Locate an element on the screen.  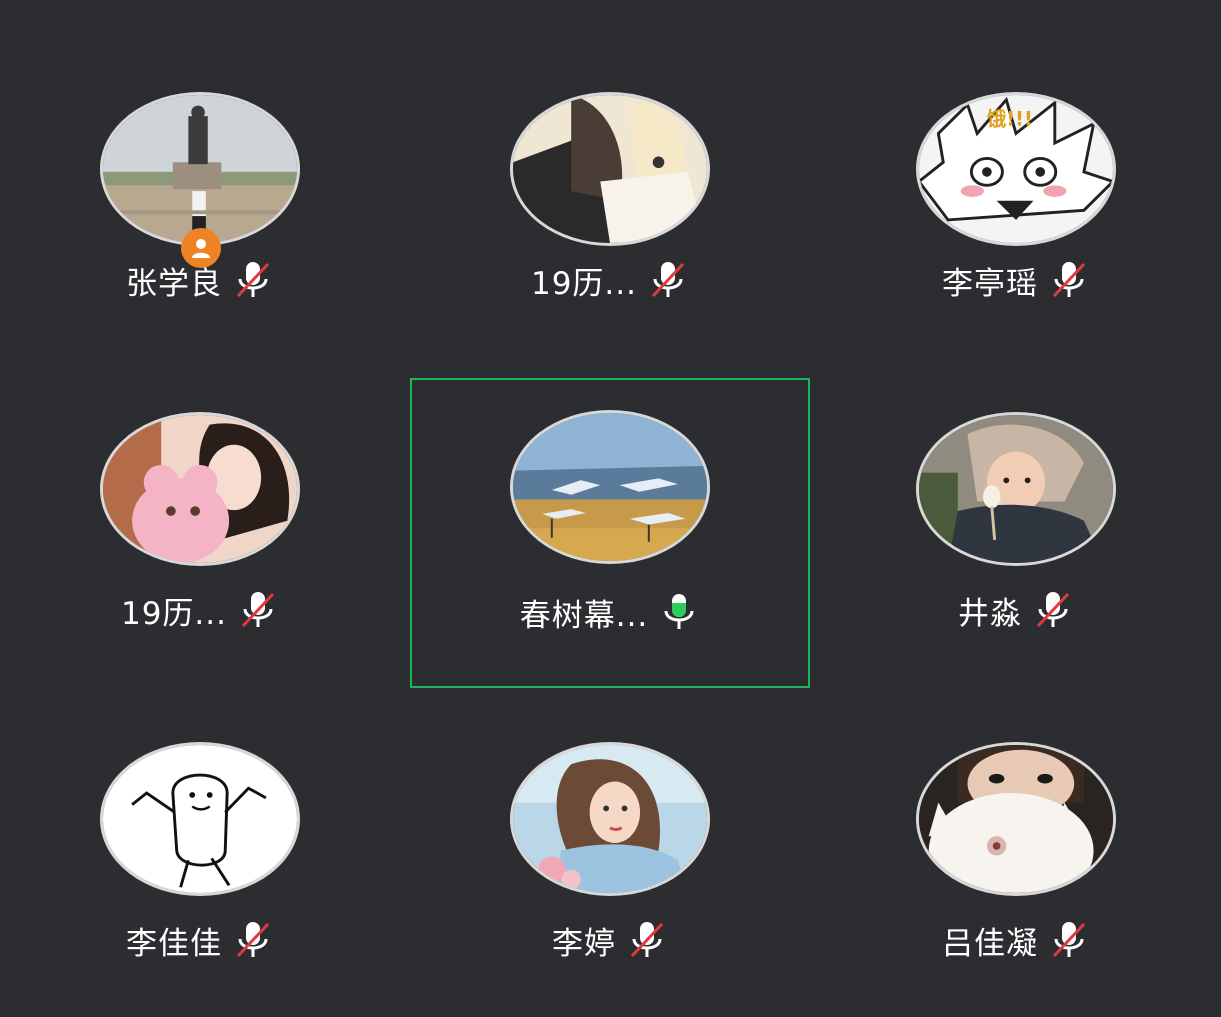
participant-tile: 李佳佳 is located at coordinates (200, 863).